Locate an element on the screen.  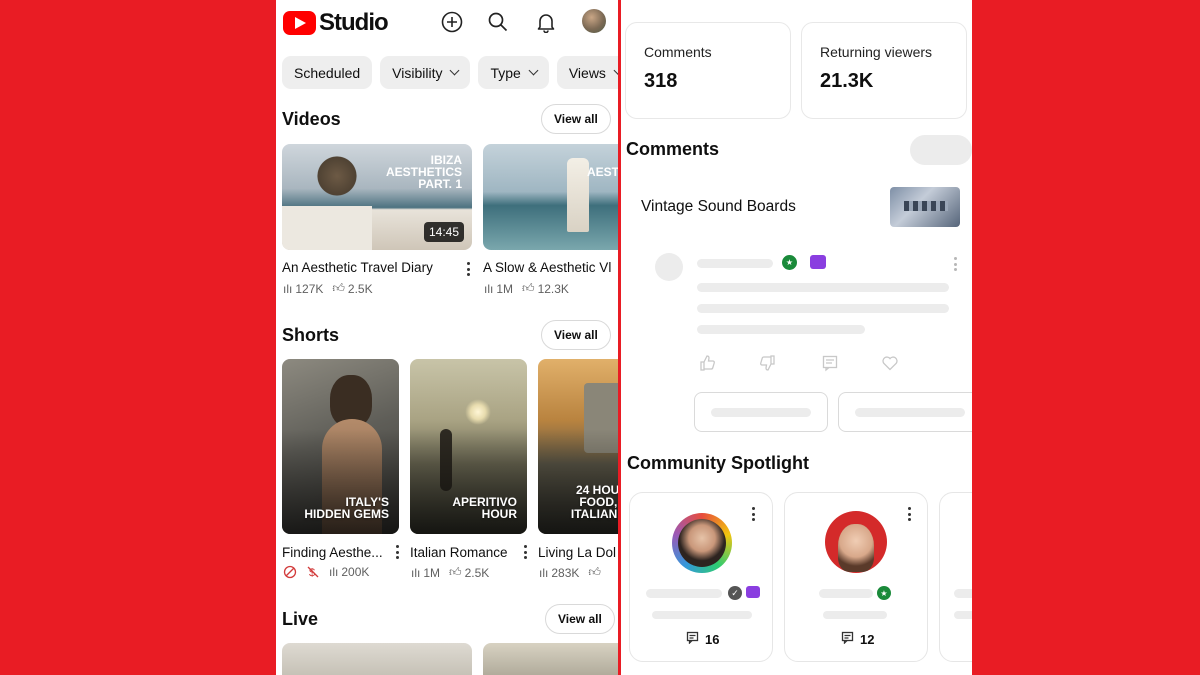
studio-logo: Studio is located at coordinates (336, 23).